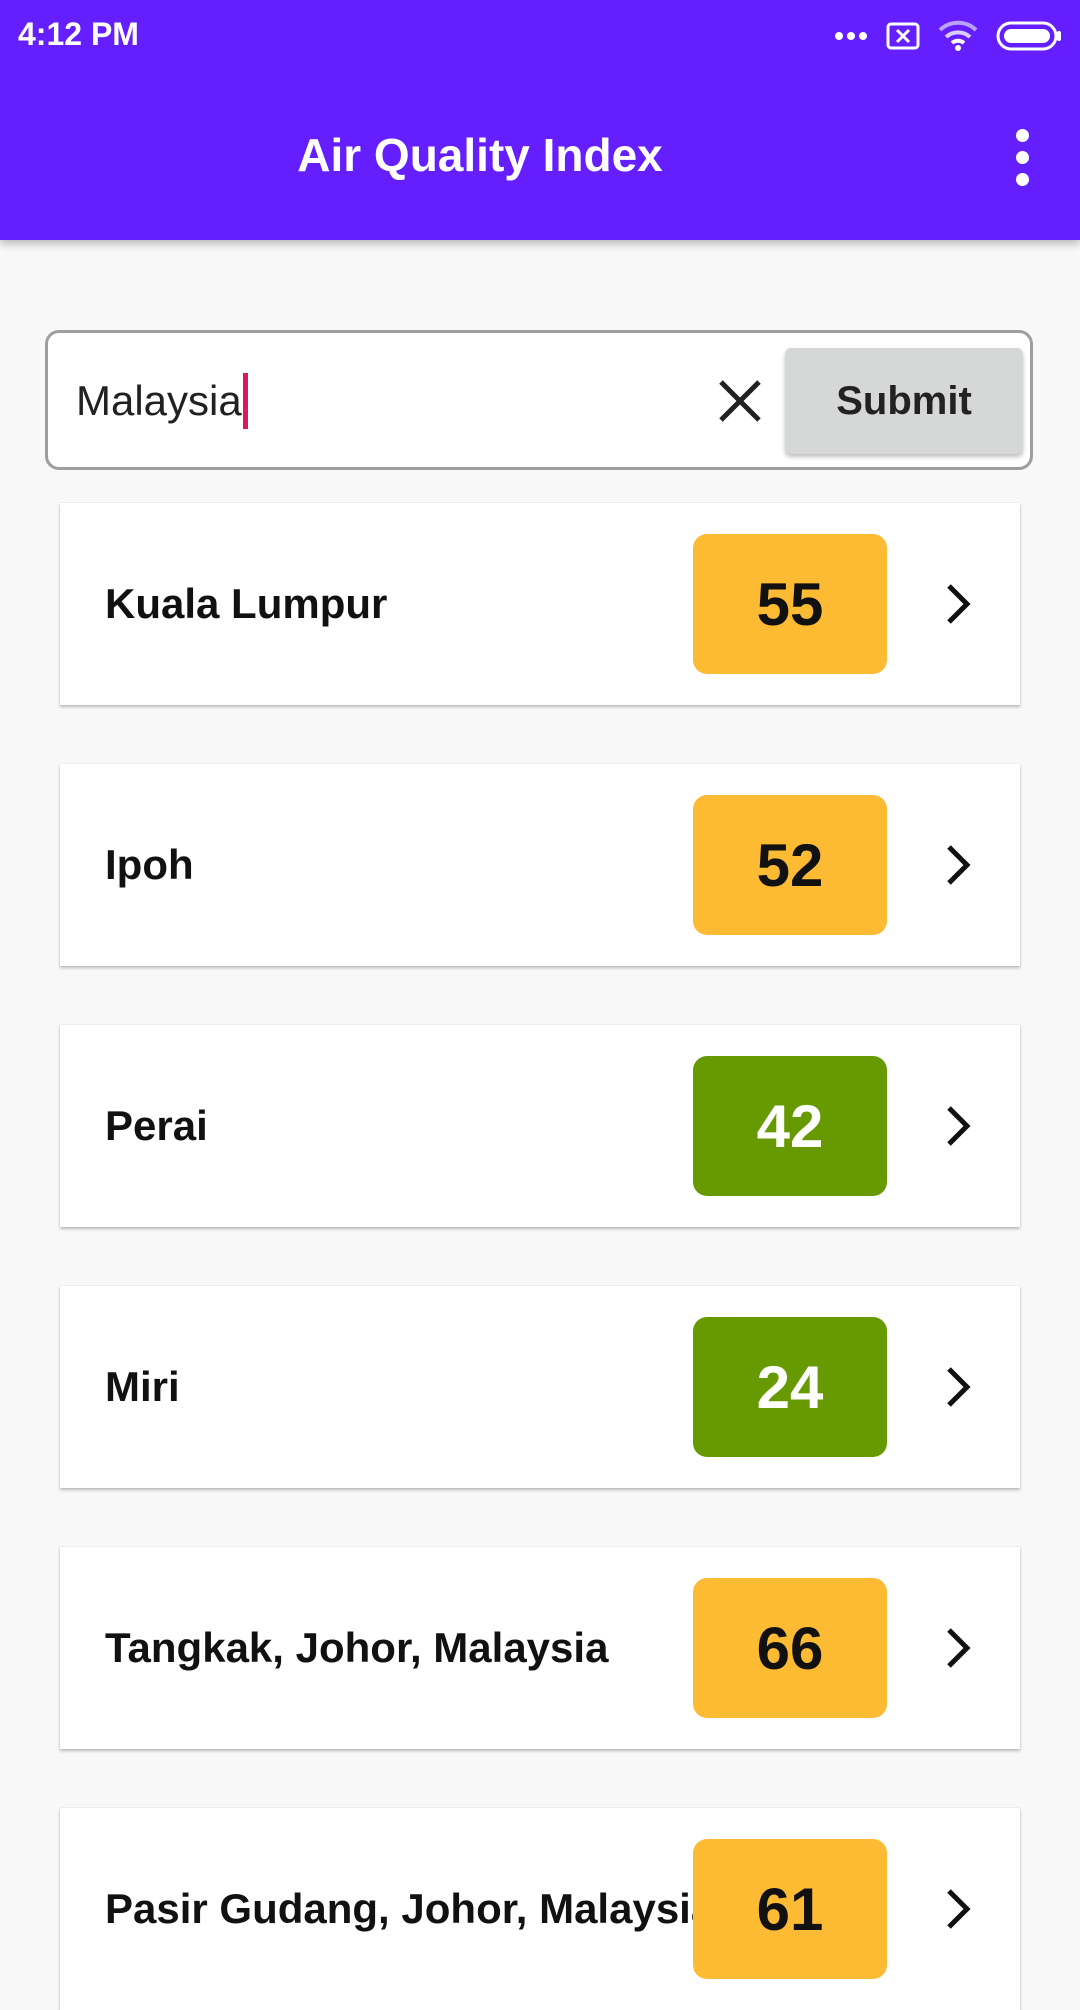 The width and height of the screenshot is (1080, 2010). Describe the element at coordinates (245, 401) in the screenshot. I see `text-caret` at that location.